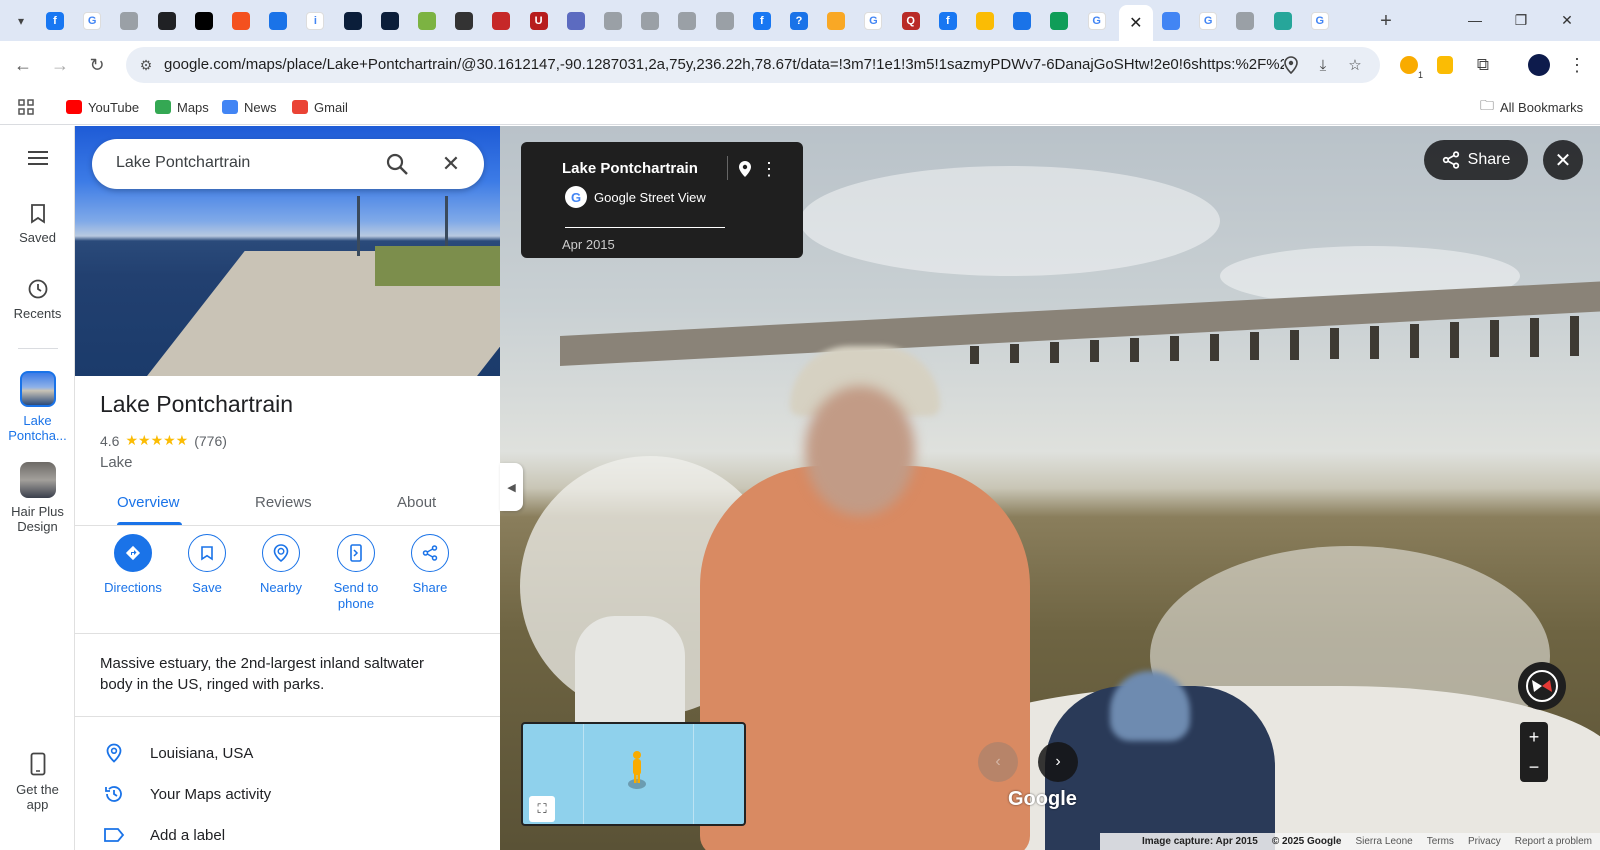  Describe the element at coordinates (320, 107) in the screenshot. I see `bookmark-gmail: Gmail` at that location.